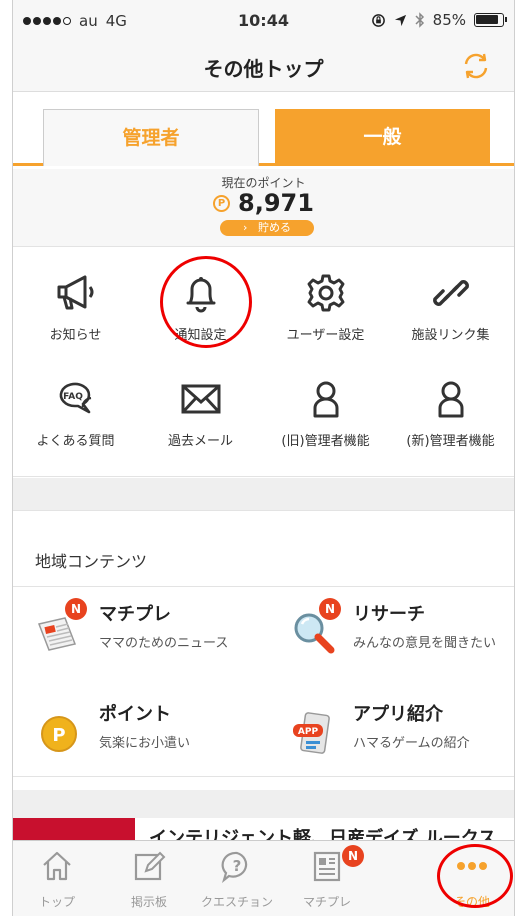  I want to click on tabbar-label: クエスチョン, so click(236, 902).